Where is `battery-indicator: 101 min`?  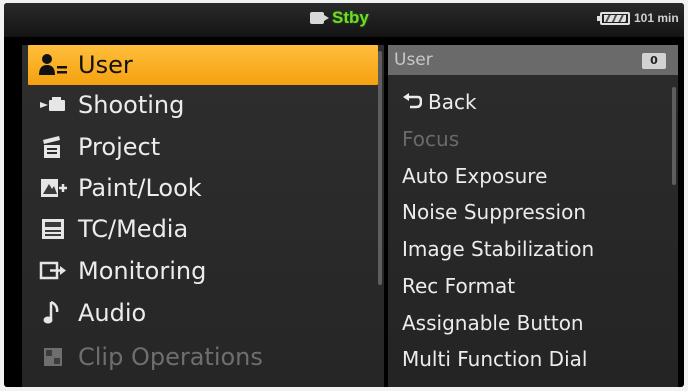
battery-indicator: 101 min is located at coordinates (638, 18).